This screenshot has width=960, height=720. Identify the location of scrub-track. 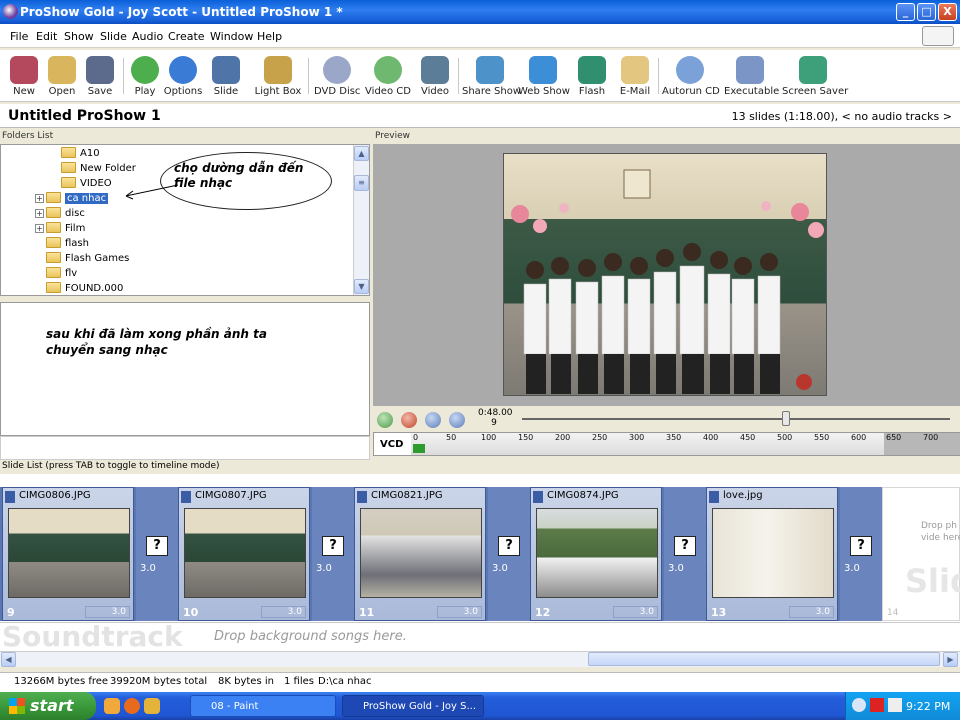
(736, 419).